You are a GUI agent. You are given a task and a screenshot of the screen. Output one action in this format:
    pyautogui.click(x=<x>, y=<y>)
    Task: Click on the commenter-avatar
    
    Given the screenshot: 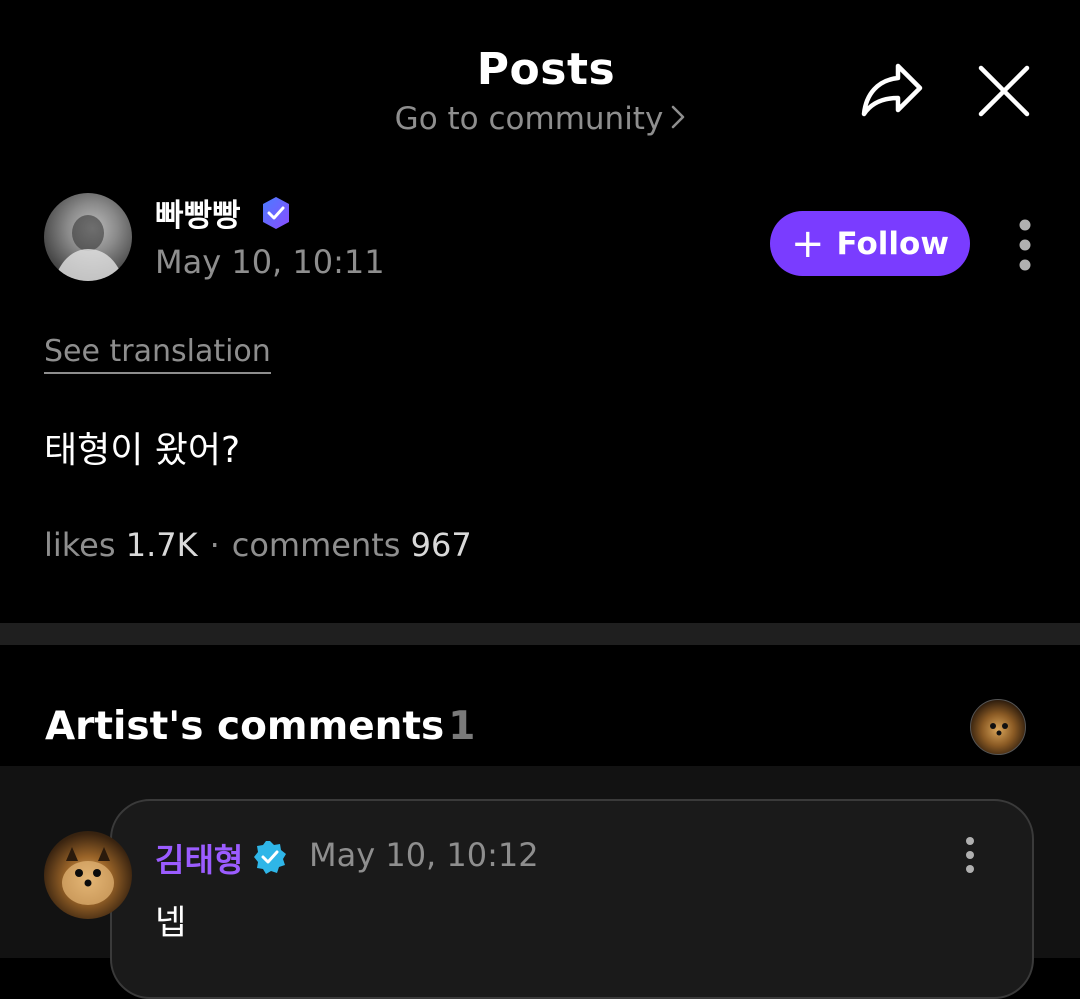 What is the action you would take?
    pyautogui.click(x=88, y=875)
    